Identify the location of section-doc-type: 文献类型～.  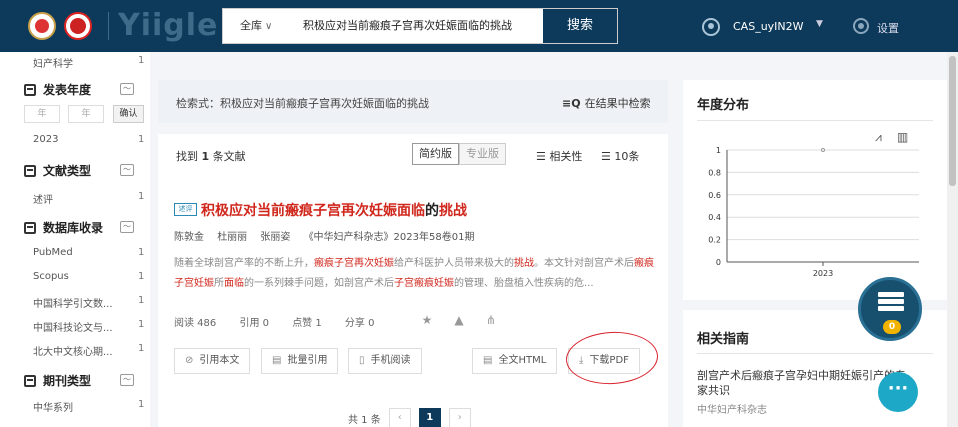
(75, 172).